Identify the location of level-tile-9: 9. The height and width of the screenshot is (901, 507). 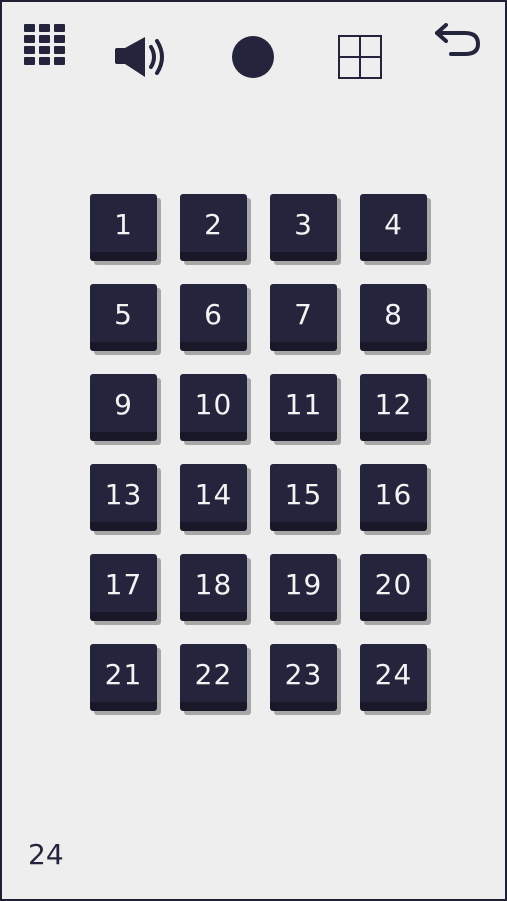
(125, 409).